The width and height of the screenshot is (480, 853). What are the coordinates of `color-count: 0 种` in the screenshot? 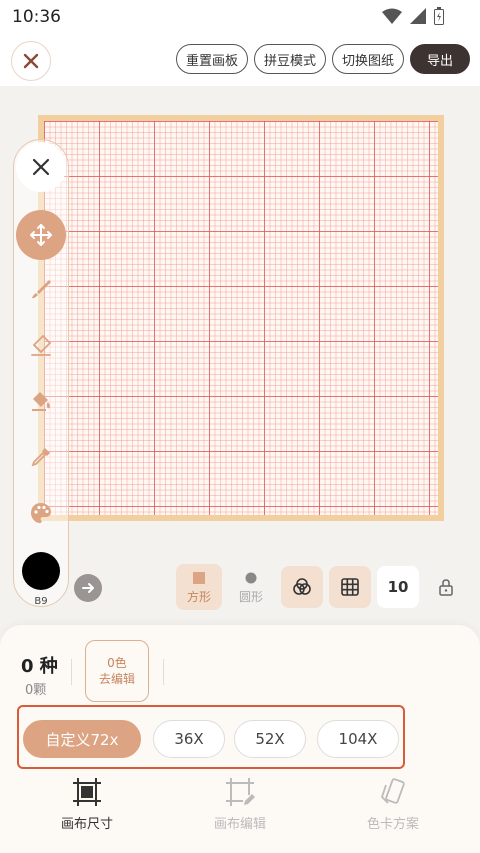 It's located at (39, 666).